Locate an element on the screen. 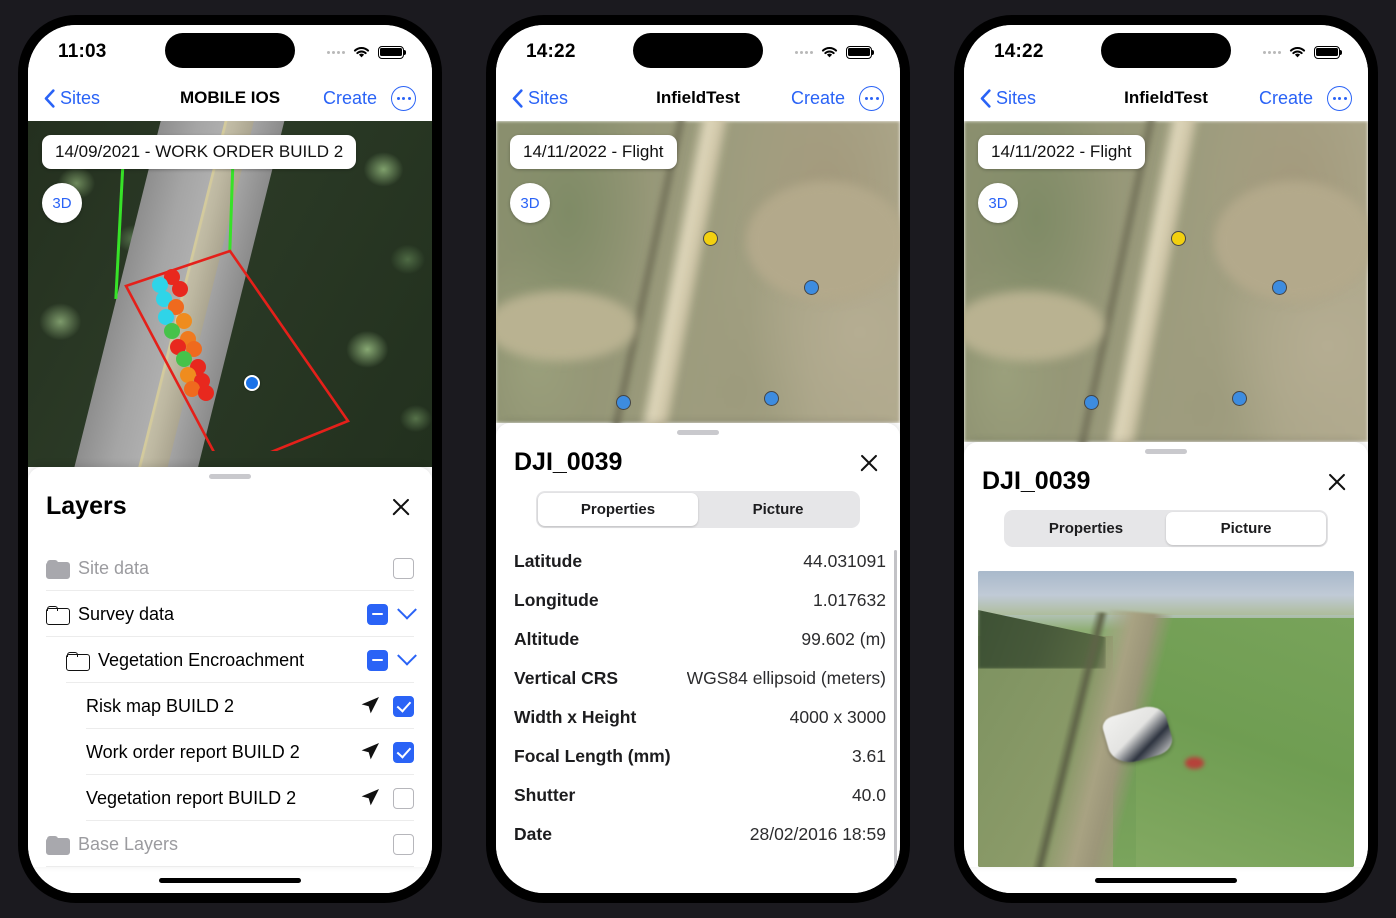 Image resolution: width=1396 pixels, height=918 pixels. layer-row: Risk map BUILD 2 is located at coordinates (230, 706).